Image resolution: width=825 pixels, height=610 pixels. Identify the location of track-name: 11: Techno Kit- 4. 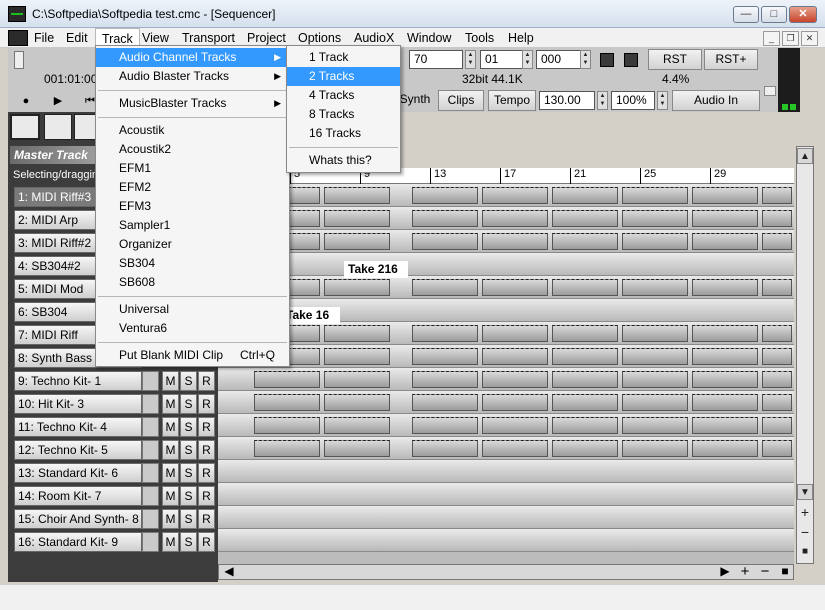
(78, 427).